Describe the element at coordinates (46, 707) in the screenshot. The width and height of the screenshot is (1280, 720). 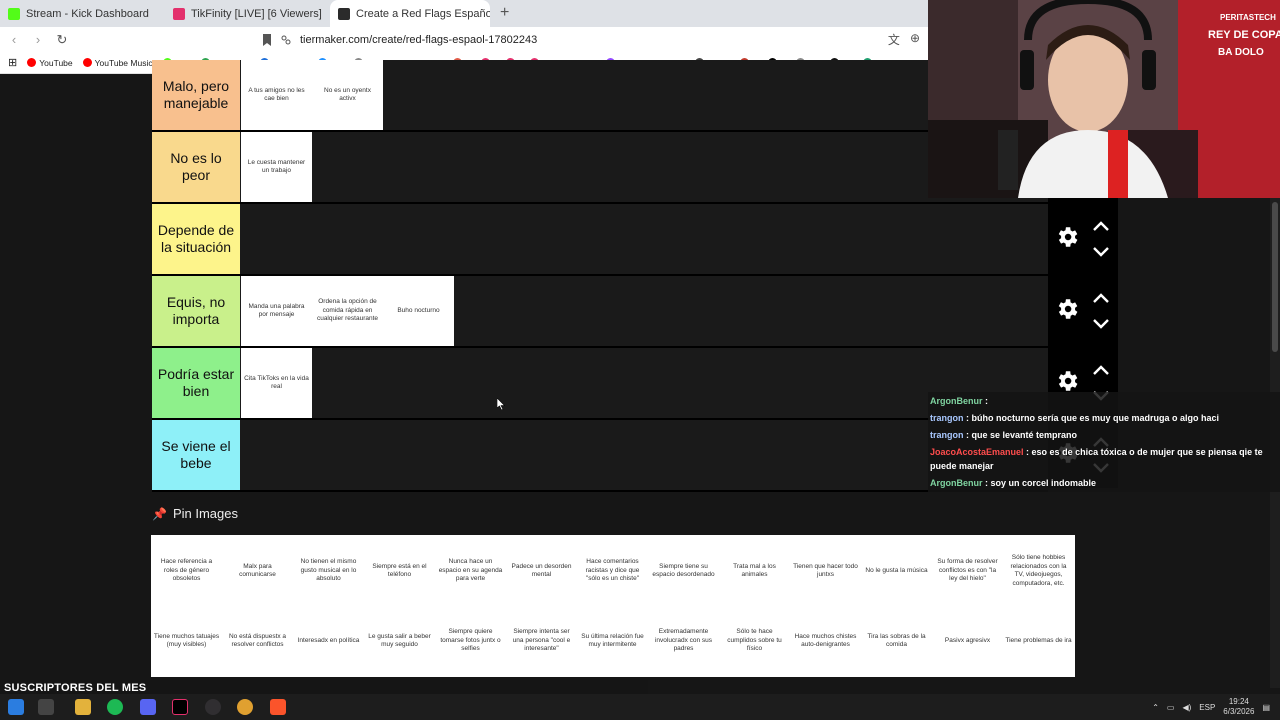
I see `search-icon` at that location.